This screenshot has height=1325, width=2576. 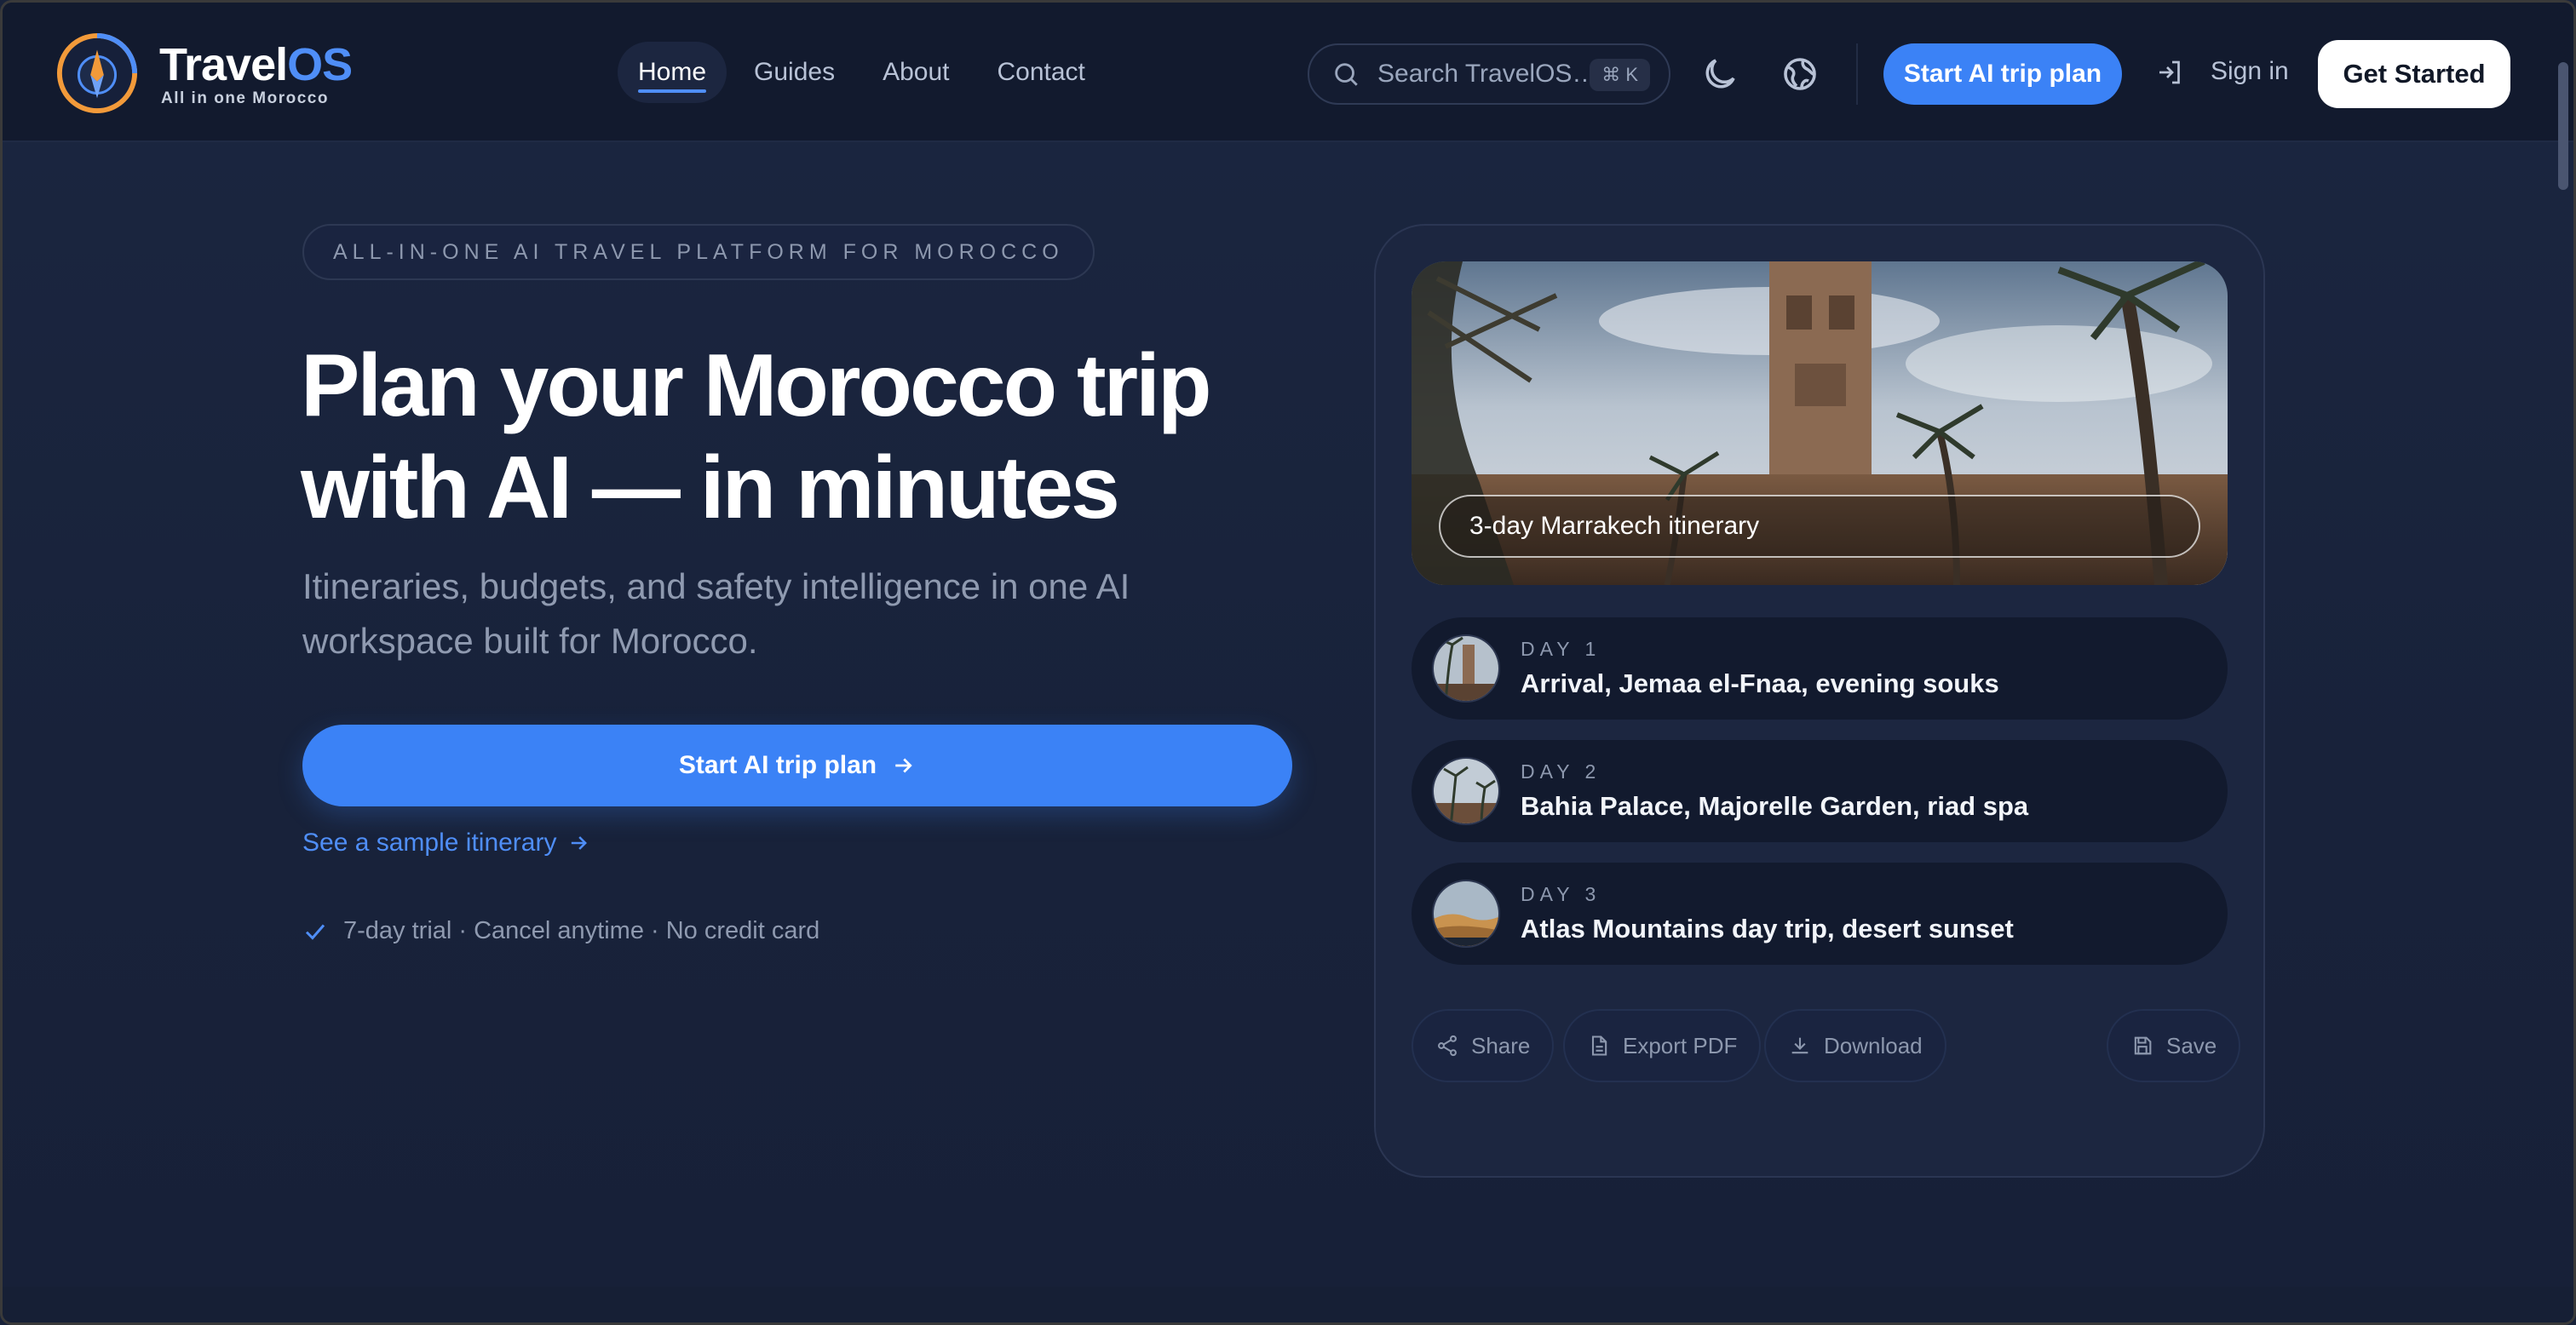 I want to click on day-1-thumbnail, so click(x=1466, y=668).